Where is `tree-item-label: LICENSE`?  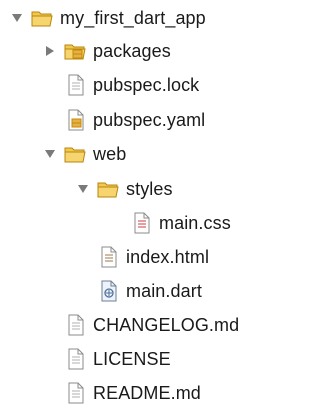
tree-item-label: LICENSE is located at coordinates (132, 359).